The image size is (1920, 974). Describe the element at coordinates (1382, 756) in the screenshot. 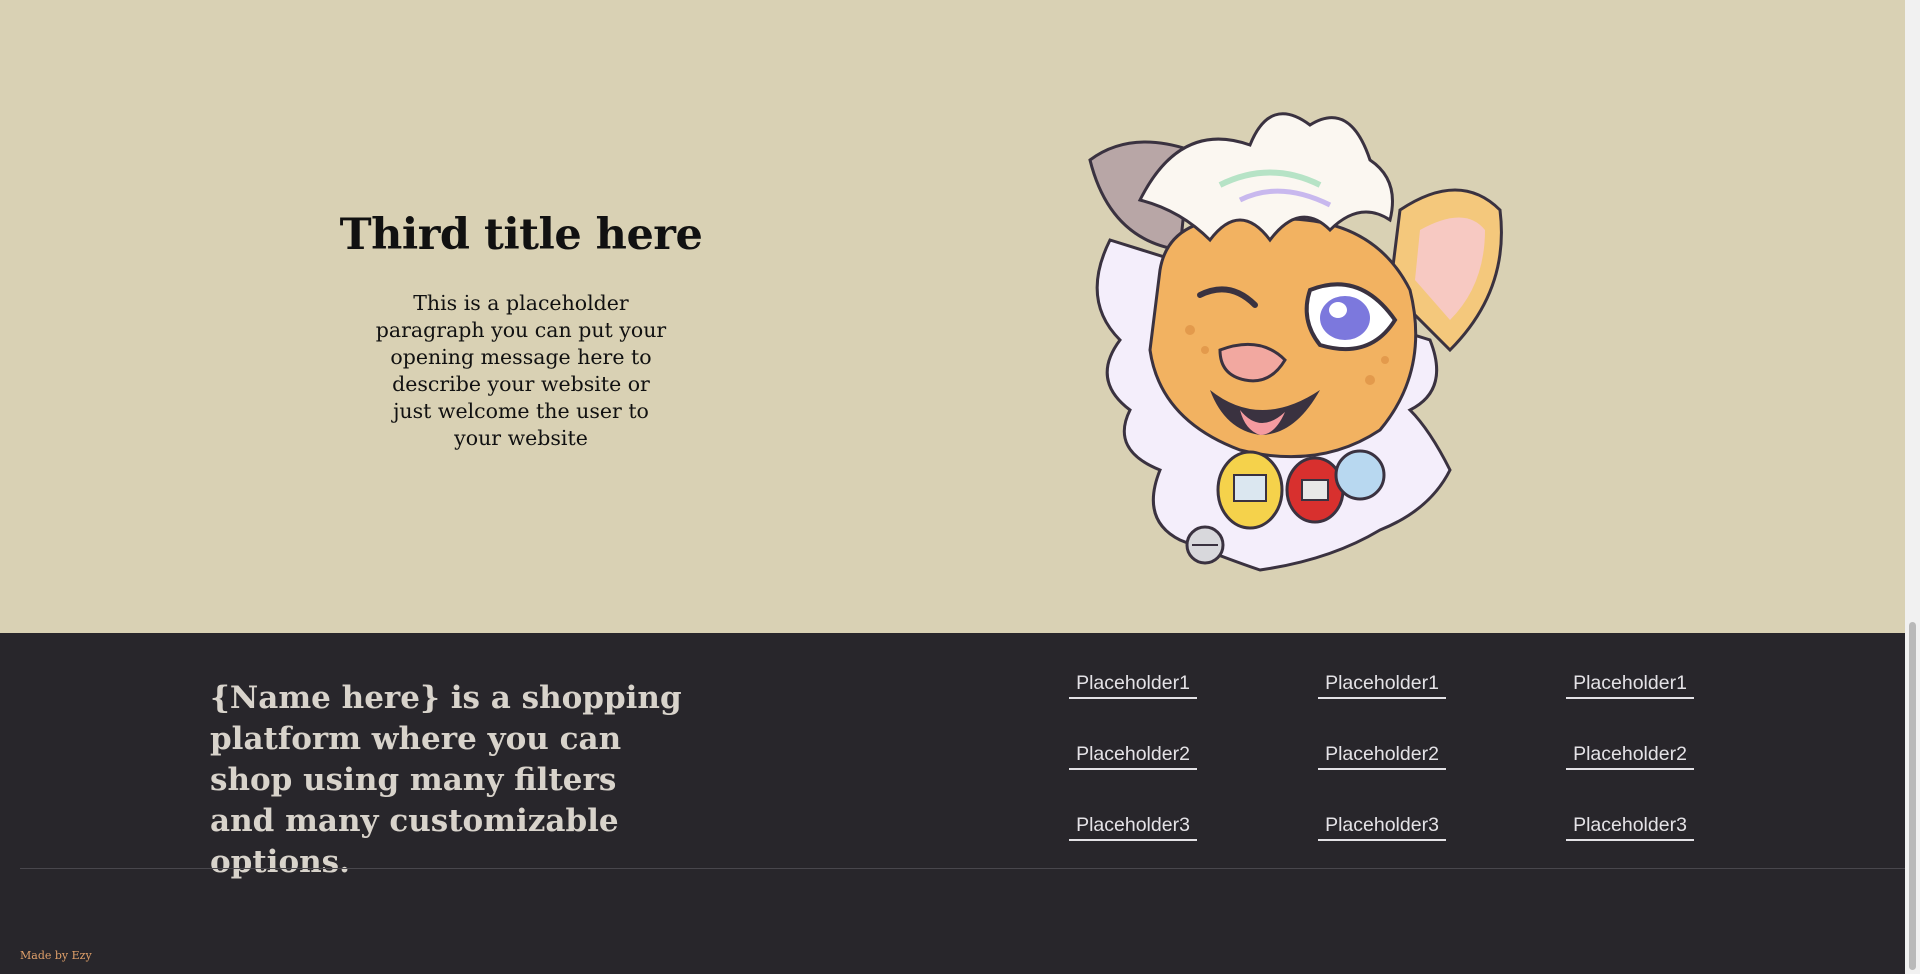

I see `footer-link-col2-2: Placeholder2` at that location.